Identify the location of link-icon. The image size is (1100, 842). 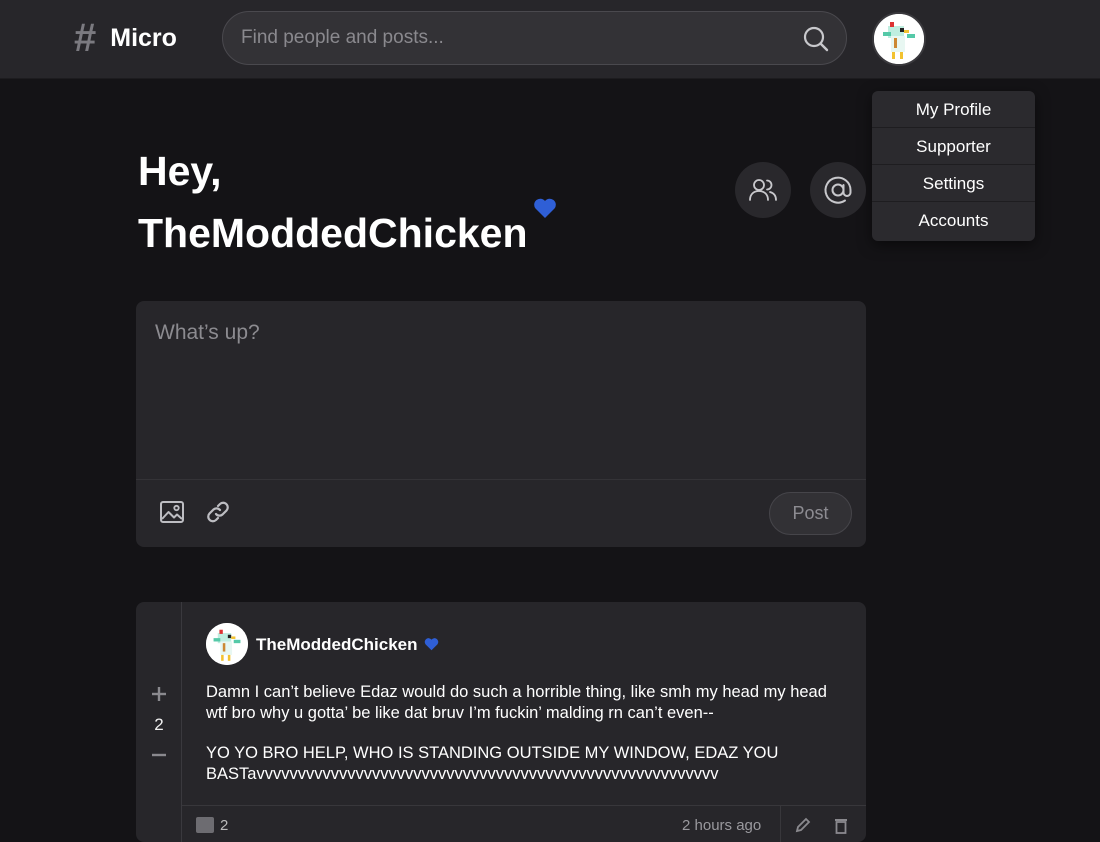
(218, 512).